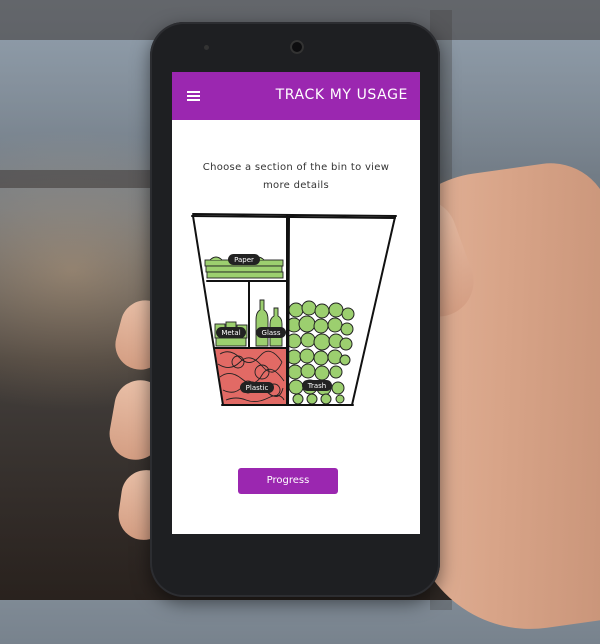 This screenshot has height=644, width=600. Describe the element at coordinates (271, 333) in the screenshot. I see `glass-label: Glass` at that location.